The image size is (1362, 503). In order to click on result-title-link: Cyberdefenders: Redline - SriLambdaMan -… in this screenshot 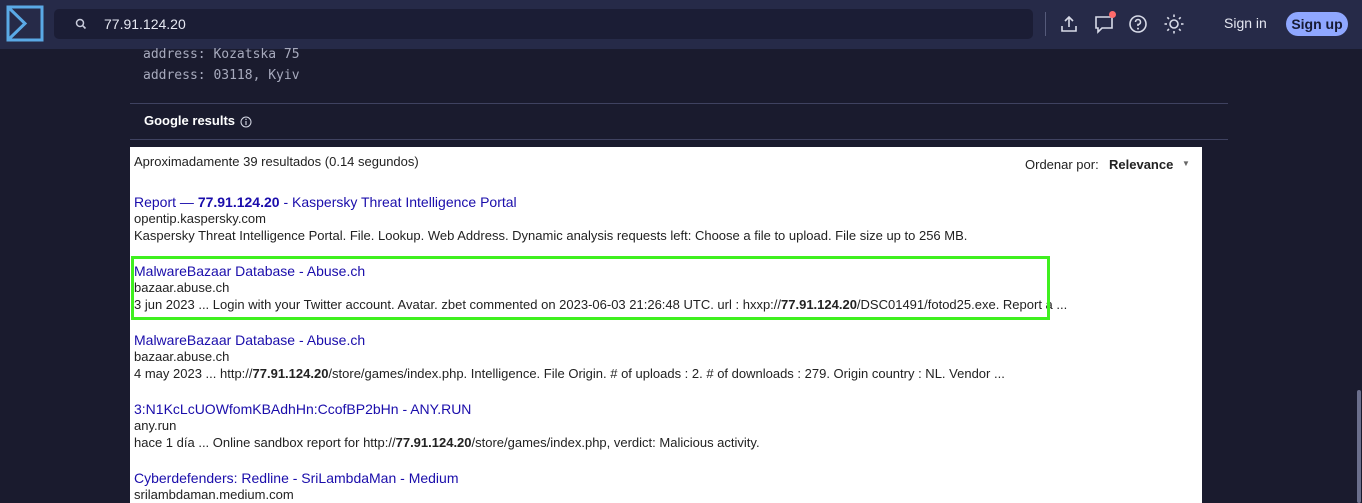, I will do `click(664, 478)`.